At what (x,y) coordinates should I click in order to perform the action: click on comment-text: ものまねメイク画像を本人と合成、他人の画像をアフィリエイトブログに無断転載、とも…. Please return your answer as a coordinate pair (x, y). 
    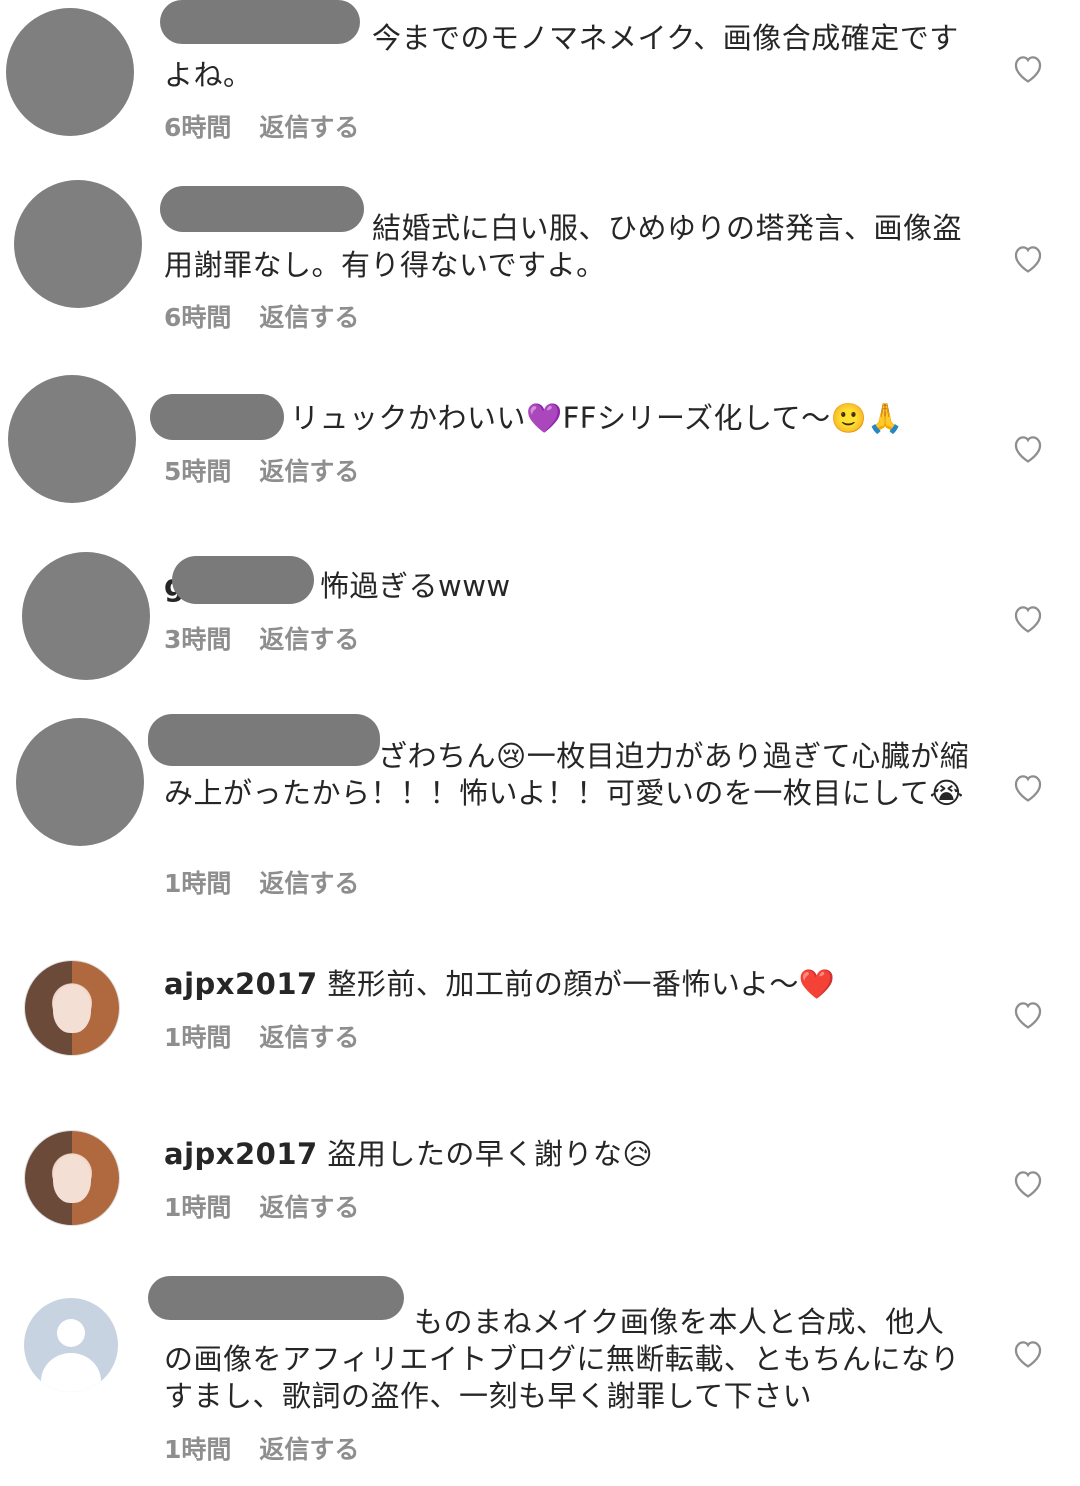
    Looking at the image, I should click on (567, 1359).